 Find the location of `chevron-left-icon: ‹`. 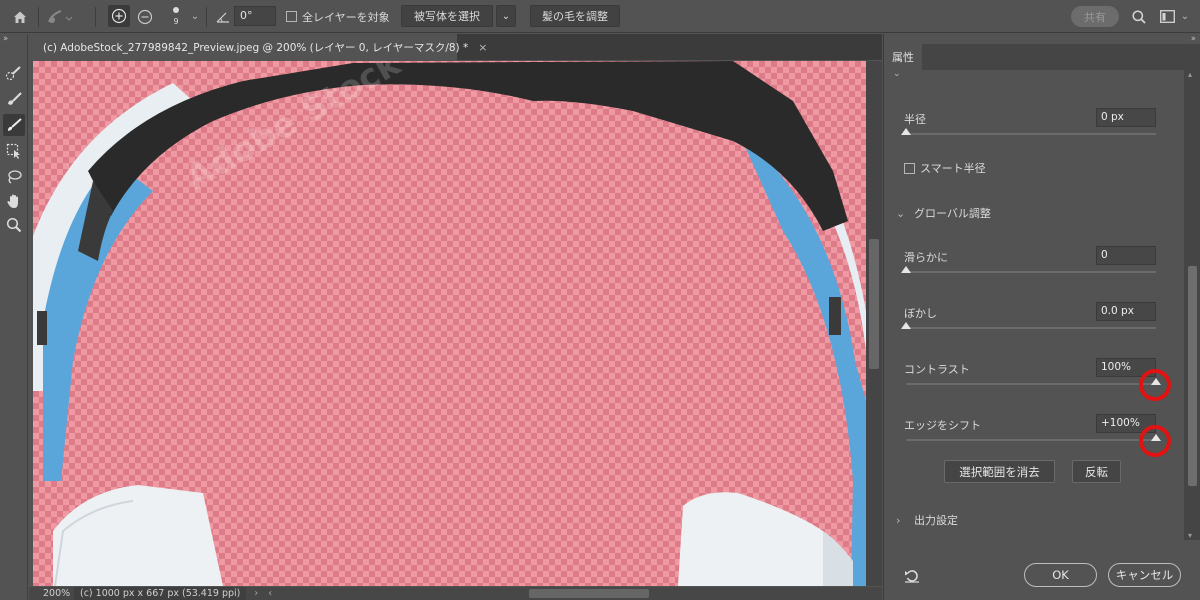

chevron-left-icon: ‹ is located at coordinates (270, 593).